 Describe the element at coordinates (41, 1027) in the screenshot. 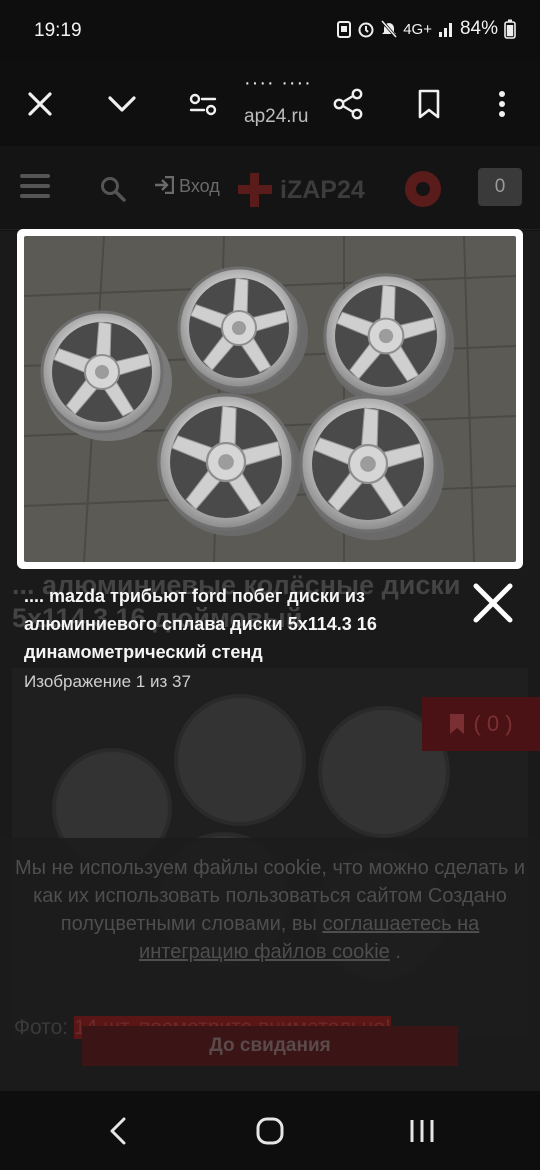

I see `background-note-prefix: Фото:` at that location.